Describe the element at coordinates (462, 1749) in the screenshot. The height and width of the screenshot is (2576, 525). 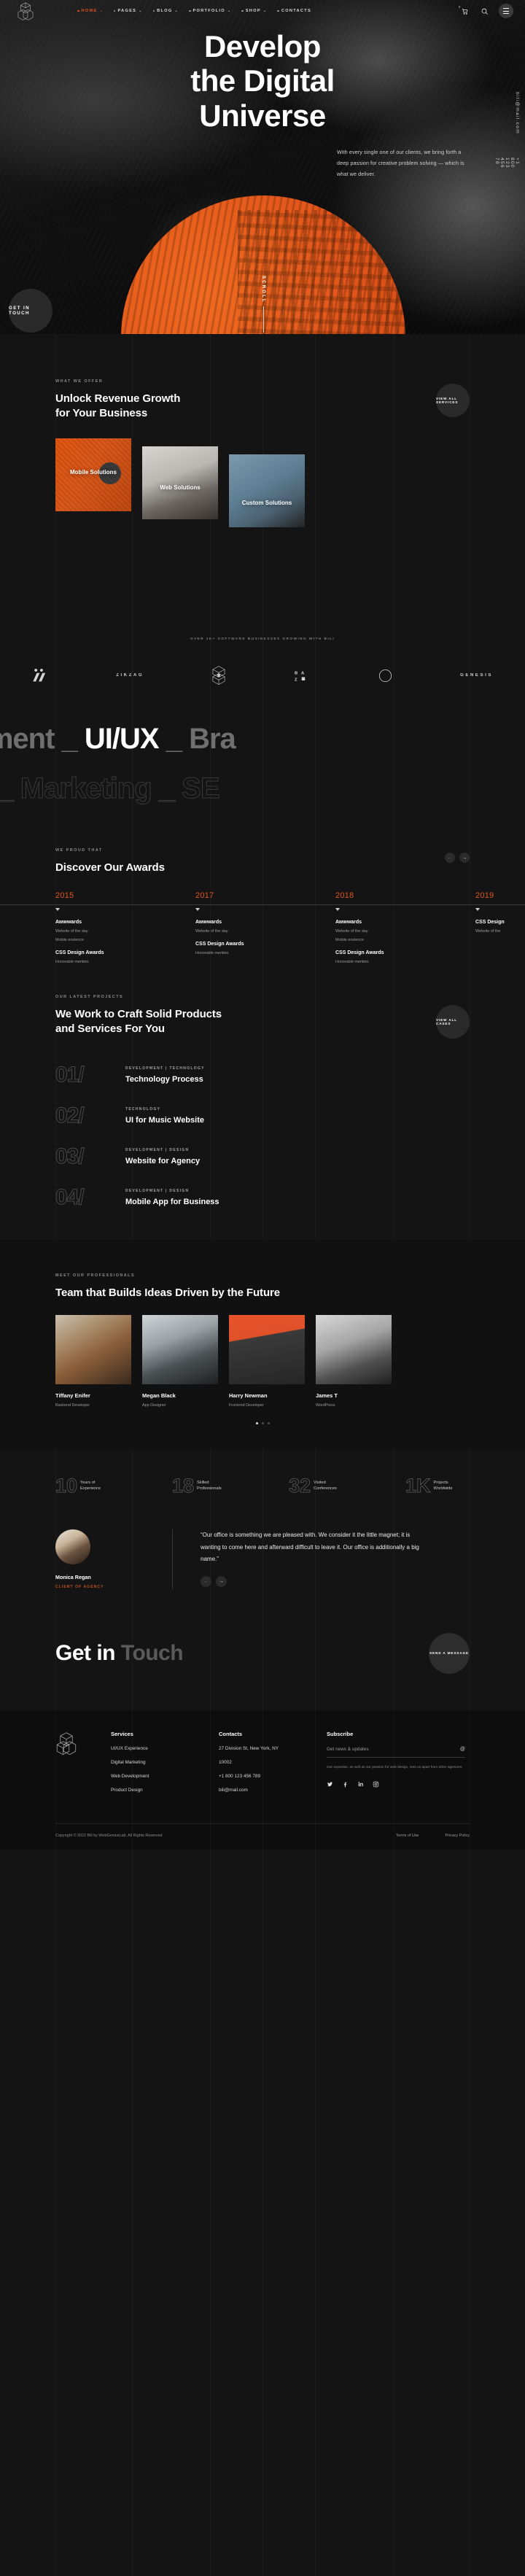
I see `at-symbol-icon: @` at that location.